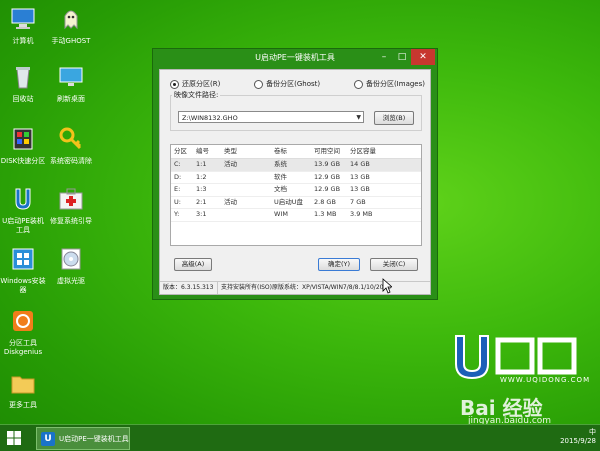 The width and height of the screenshot is (600, 451). I want to click on radio-restore: 还原分区(R), so click(195, 84).